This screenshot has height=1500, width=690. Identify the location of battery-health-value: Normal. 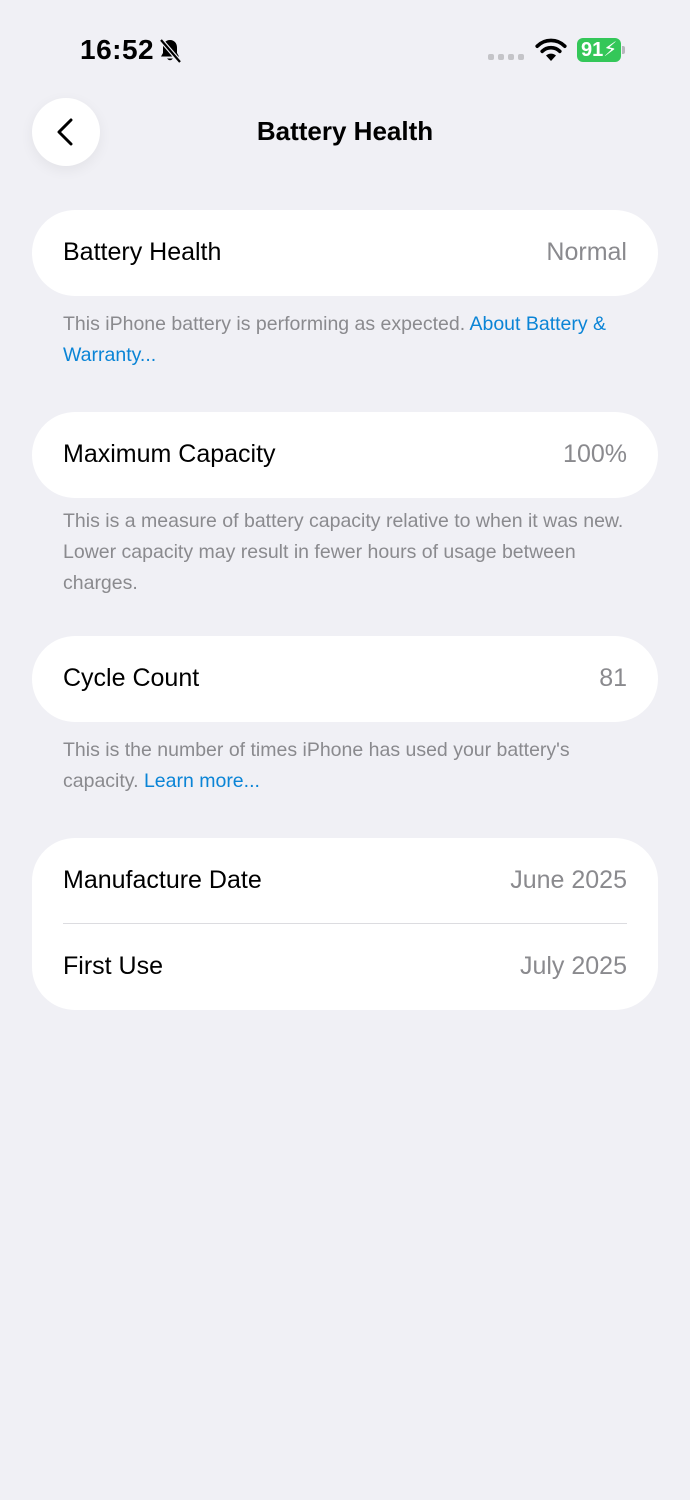
(586, 252).